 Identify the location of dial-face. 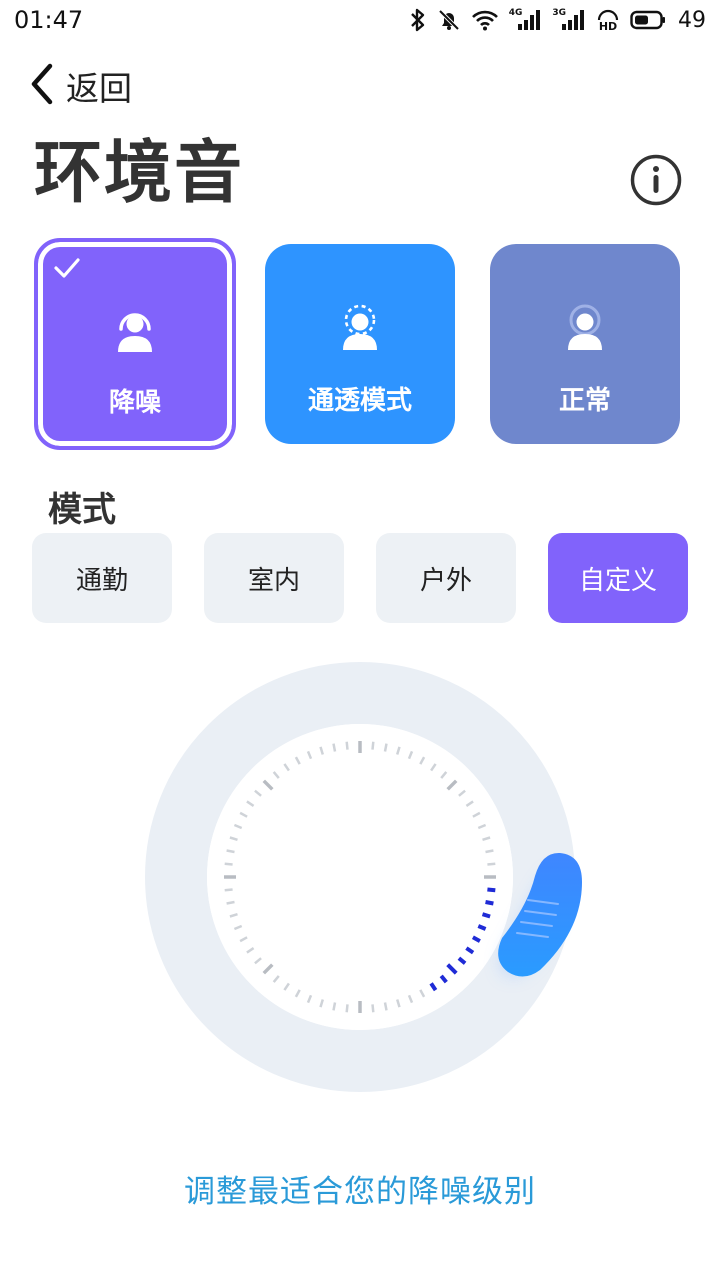
(360, 877).